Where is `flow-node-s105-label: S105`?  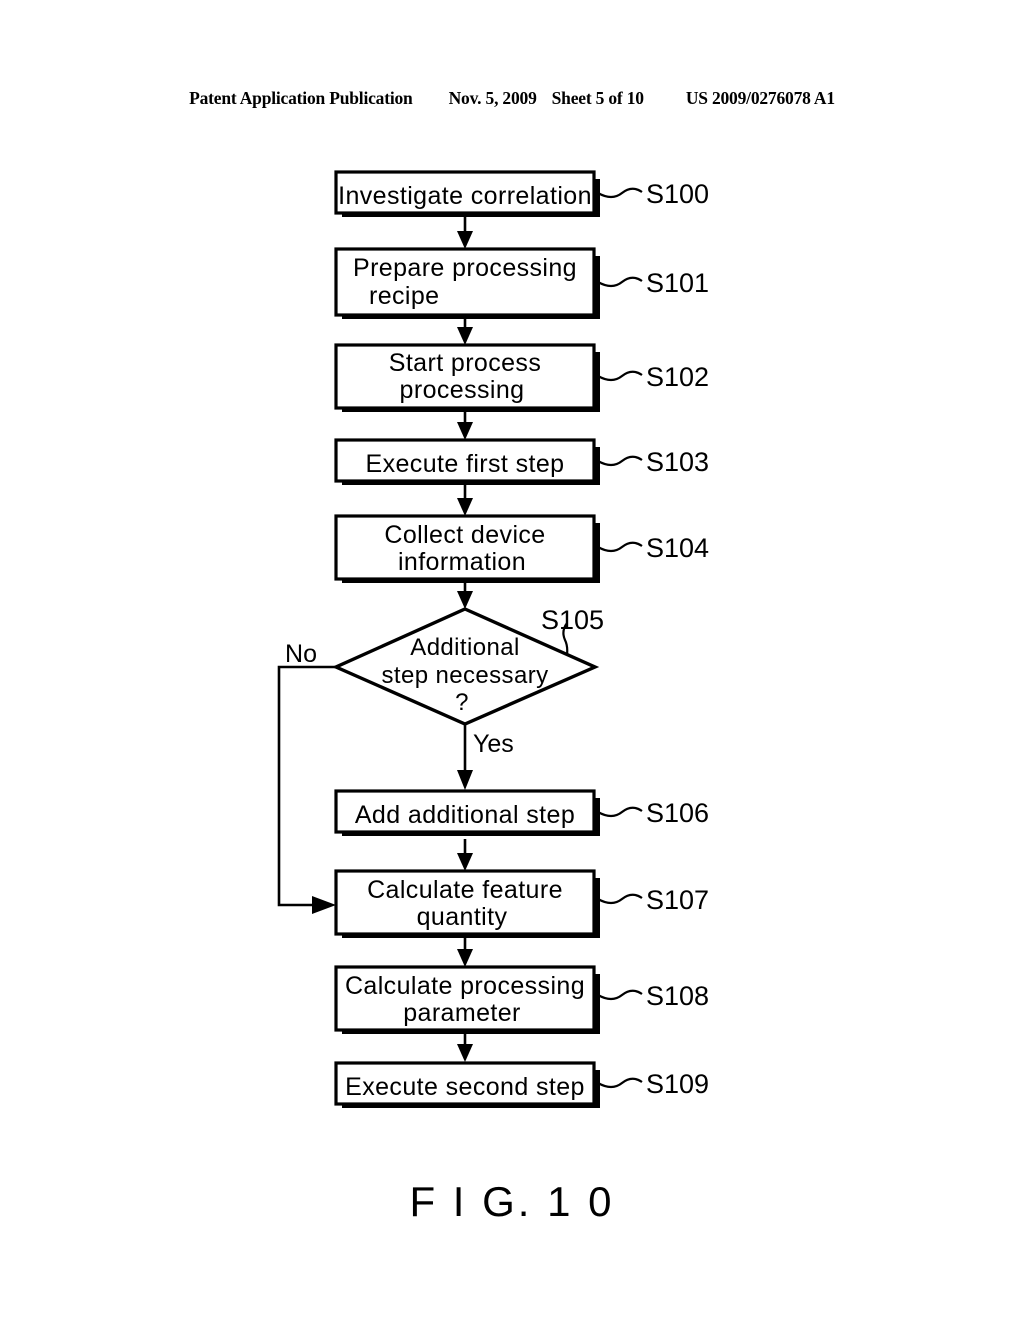
flow-node-s105-label: S105 is located at coordinates (572, 620).